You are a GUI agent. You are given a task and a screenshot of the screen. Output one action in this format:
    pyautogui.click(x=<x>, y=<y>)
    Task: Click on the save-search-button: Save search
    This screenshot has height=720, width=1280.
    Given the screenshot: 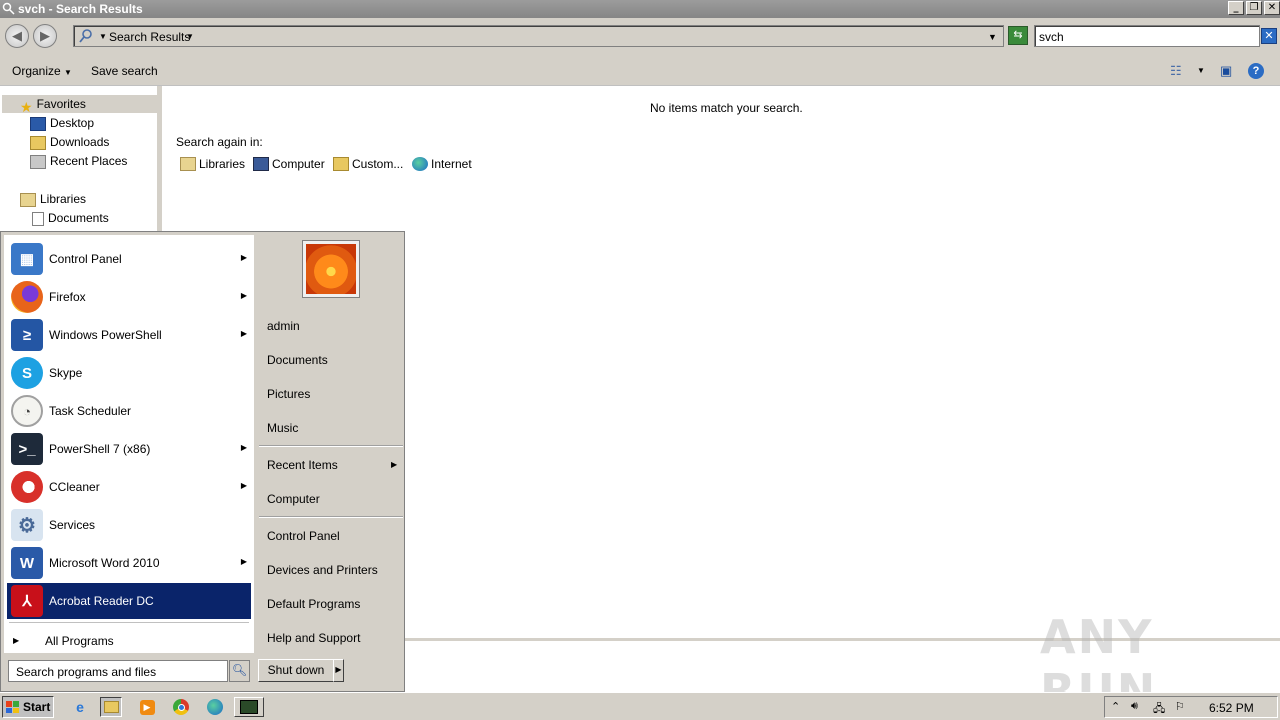 What is the action you would take?
    pyautogui.click(x=124, y=71)
    